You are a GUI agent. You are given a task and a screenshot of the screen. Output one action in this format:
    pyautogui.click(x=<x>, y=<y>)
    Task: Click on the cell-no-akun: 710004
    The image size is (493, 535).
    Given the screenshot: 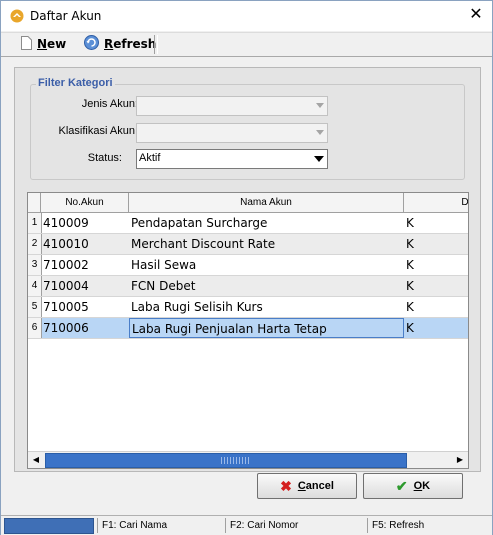 What is the action you would take?
    pyautogui.click(x=66, y=286)
    